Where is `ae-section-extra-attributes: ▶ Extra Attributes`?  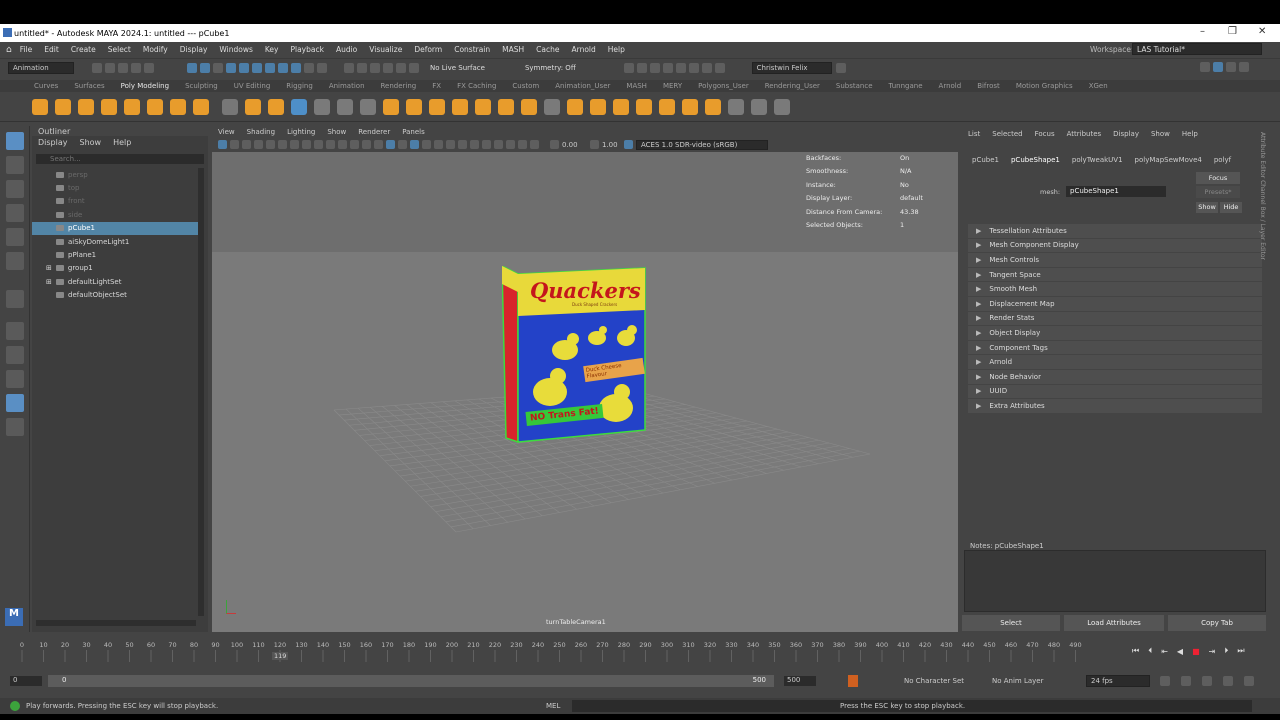
ae-section-extra-attributes: ▶ Extra Attributes is located at coordinates (1115, 406).